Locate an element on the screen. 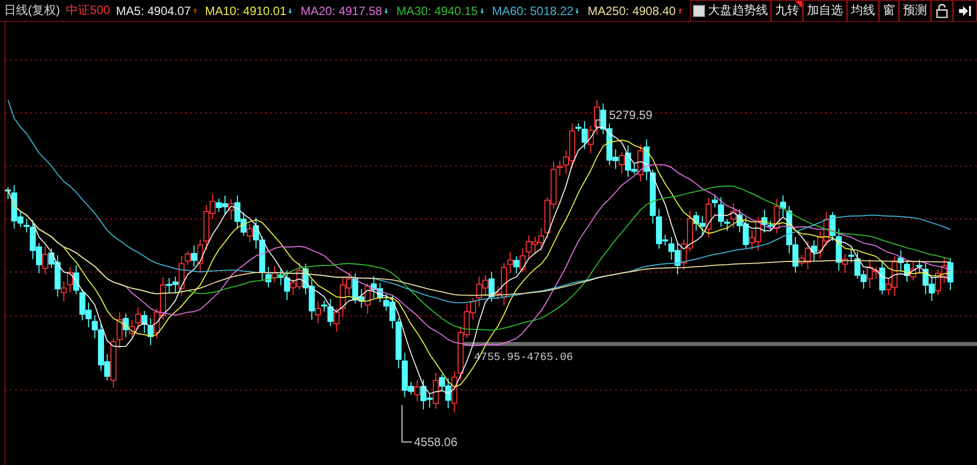 The height and width of the screenshot is (465, 977). moving-average-value: MA30: 4940.15 is located at coordinates (437, 11).